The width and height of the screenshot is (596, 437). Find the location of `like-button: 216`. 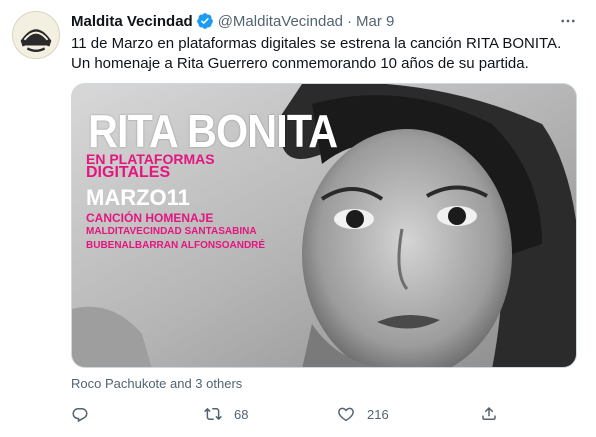

like-button: 216 is located at coordinates (363, 414).